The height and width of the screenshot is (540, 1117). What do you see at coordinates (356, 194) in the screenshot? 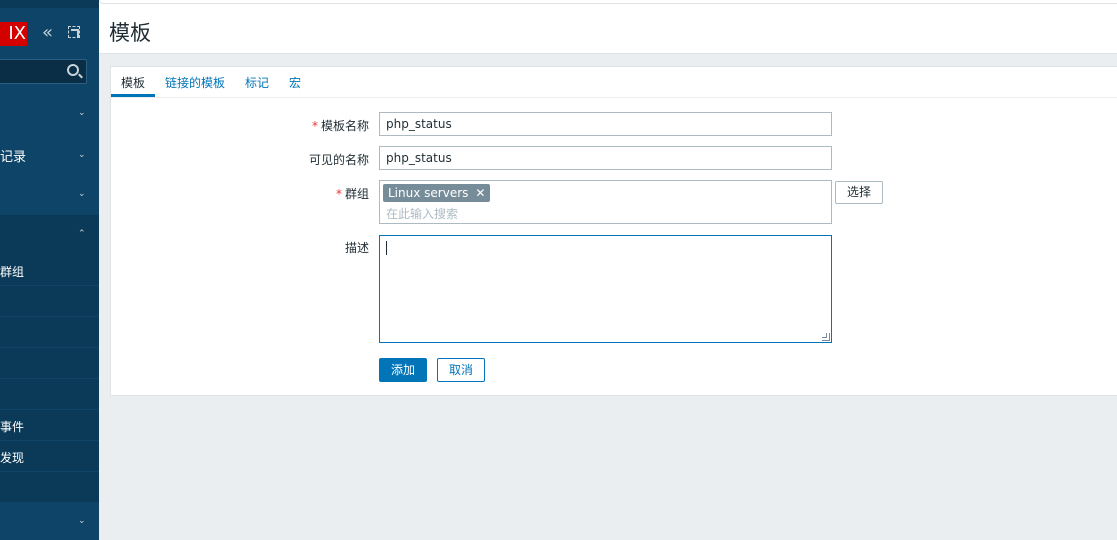
I see `groups-label-text: 群组` at bounding box center [356, 194].